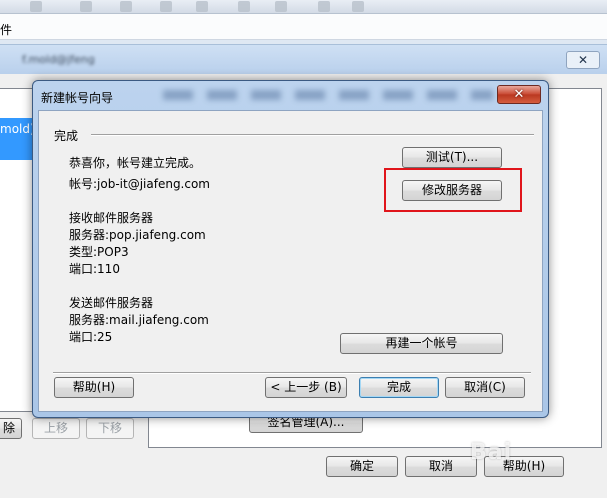  What do you see at coordinates (303, 27) in the screenshot?
I see `menu-bar: 件` at bounding box center [303, 27].